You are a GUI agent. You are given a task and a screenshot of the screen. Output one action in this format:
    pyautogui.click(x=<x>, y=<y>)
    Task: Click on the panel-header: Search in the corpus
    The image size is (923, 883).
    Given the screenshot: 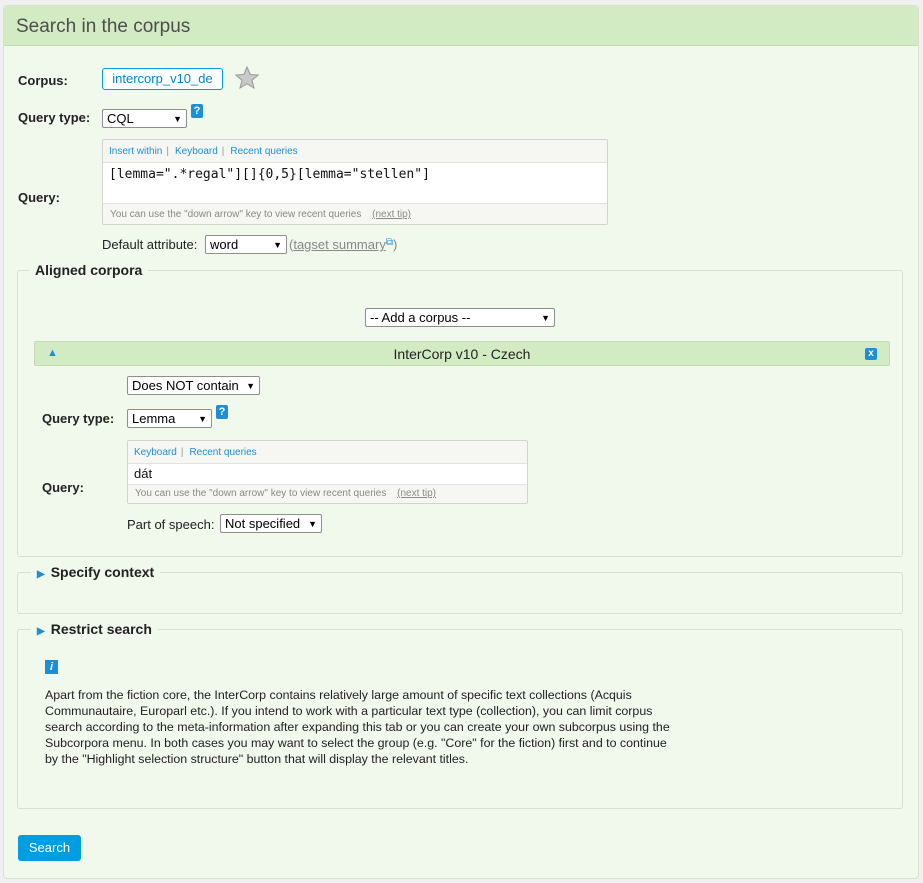 What is the action you would take?
    pyautogui.click(x=461, y=26)
    